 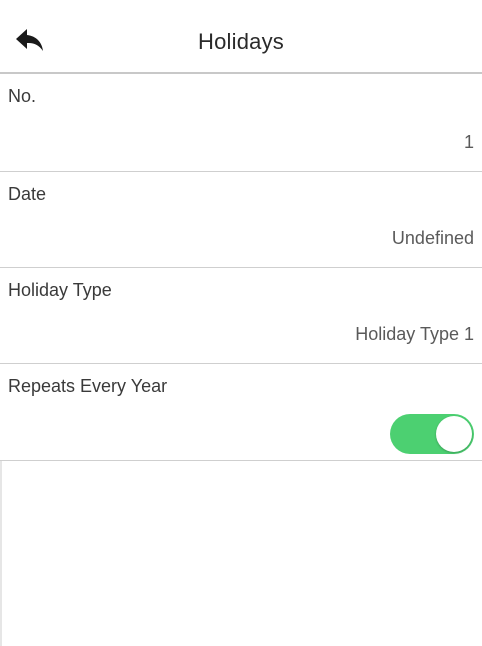 What do you see at coordinates (22, 96) in the screenshot?
I see `field-label-number: No.` at bounding box center [22, 96].